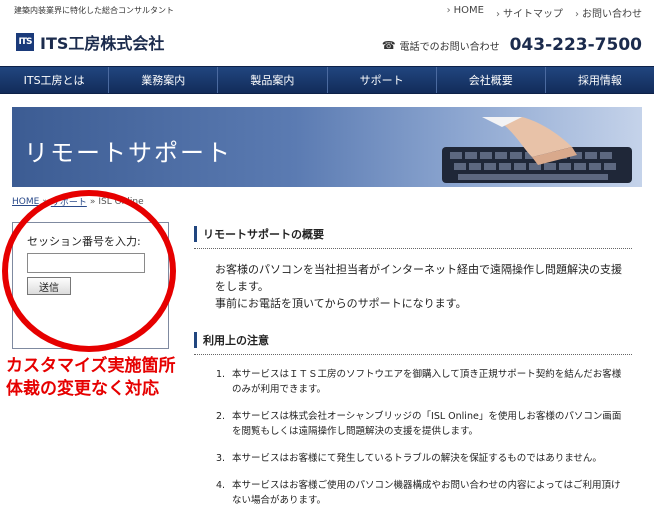 The height and width of the screenshot is (520, 654). What do you see at coordinates (89, 271) in the screenshot?
I see `highlight-ellipse` at bounding box center [89, 271].